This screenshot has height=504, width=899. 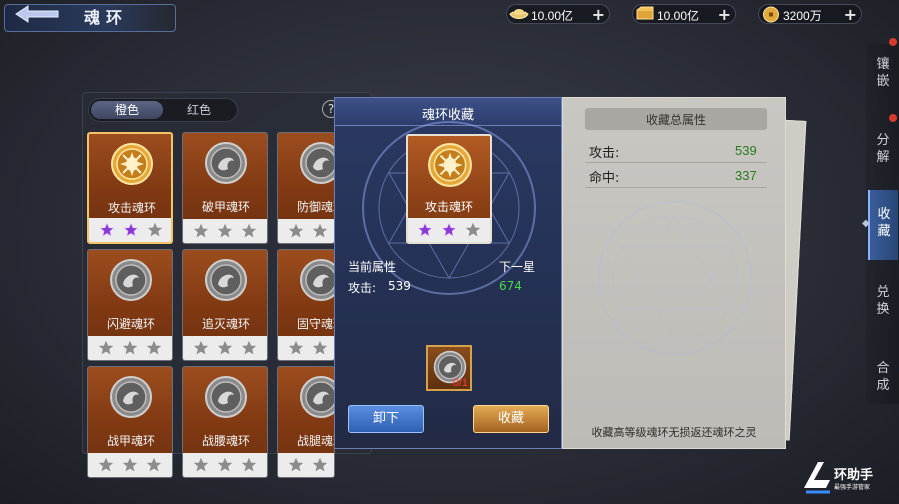 What do you see at coordinates (386, 419) in the screenshot?
I see `unequip-button: 卸下` at bounding box center [386, 419].